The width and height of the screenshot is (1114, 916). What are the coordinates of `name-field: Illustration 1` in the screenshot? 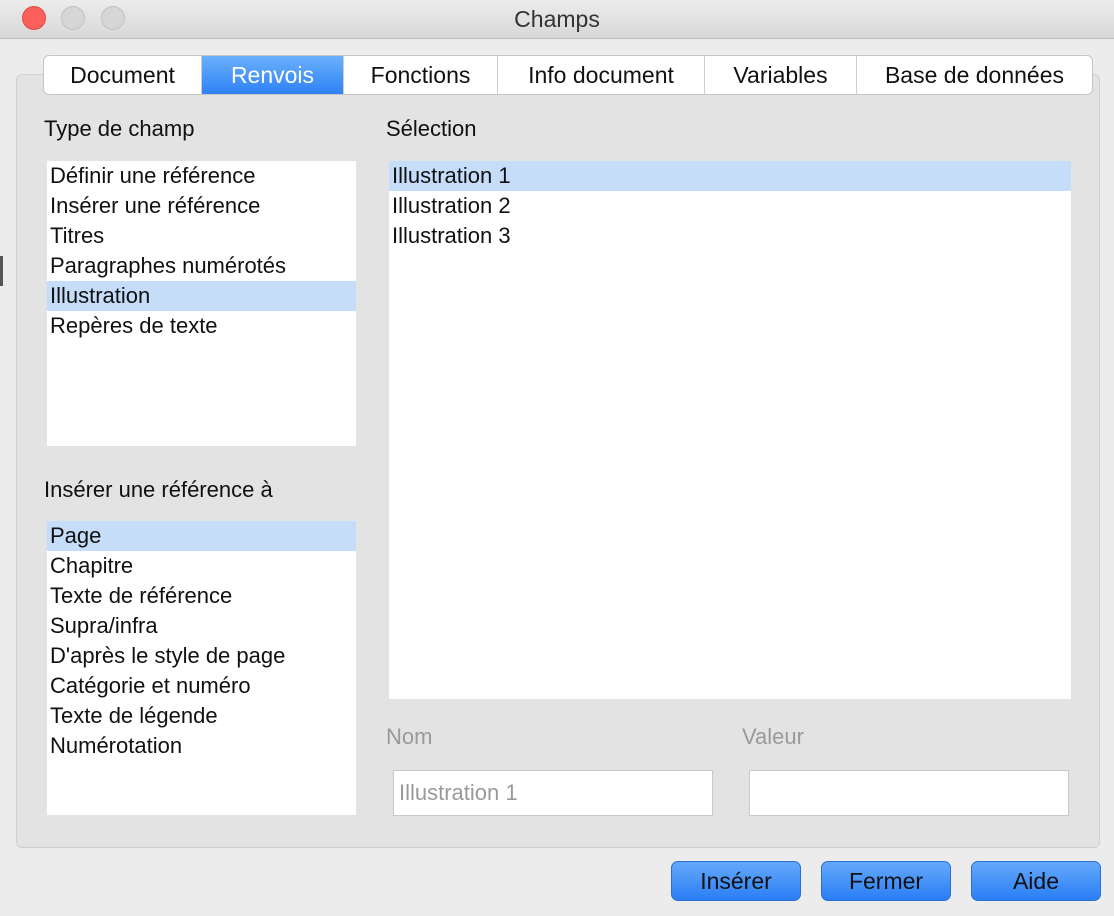 It's located at (553, 793).